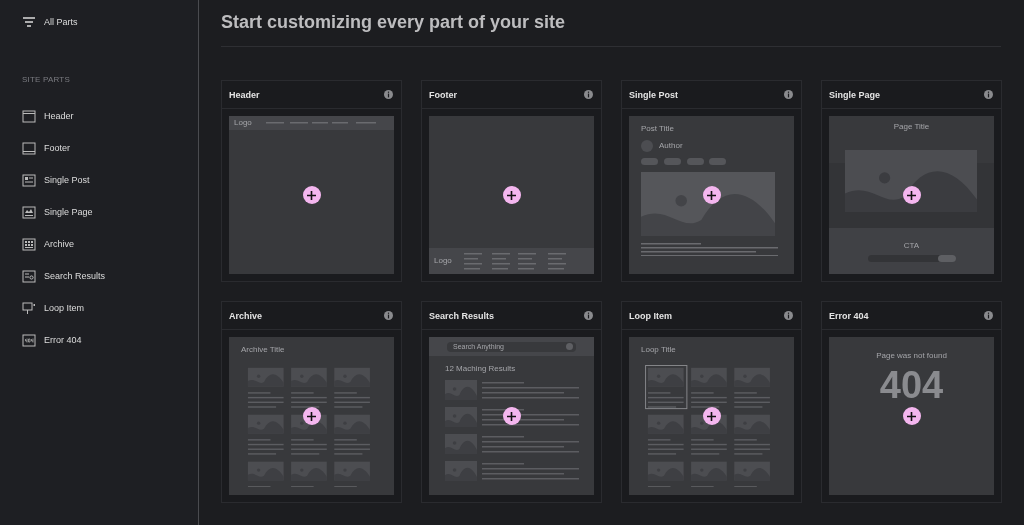 Image resolution: width=1024 pixels, height=525 pixels. What do you see at coordinates (52, 340) in the screenshot?
I see `sidebar-item: Error 404` at bounding box center [52, 340].